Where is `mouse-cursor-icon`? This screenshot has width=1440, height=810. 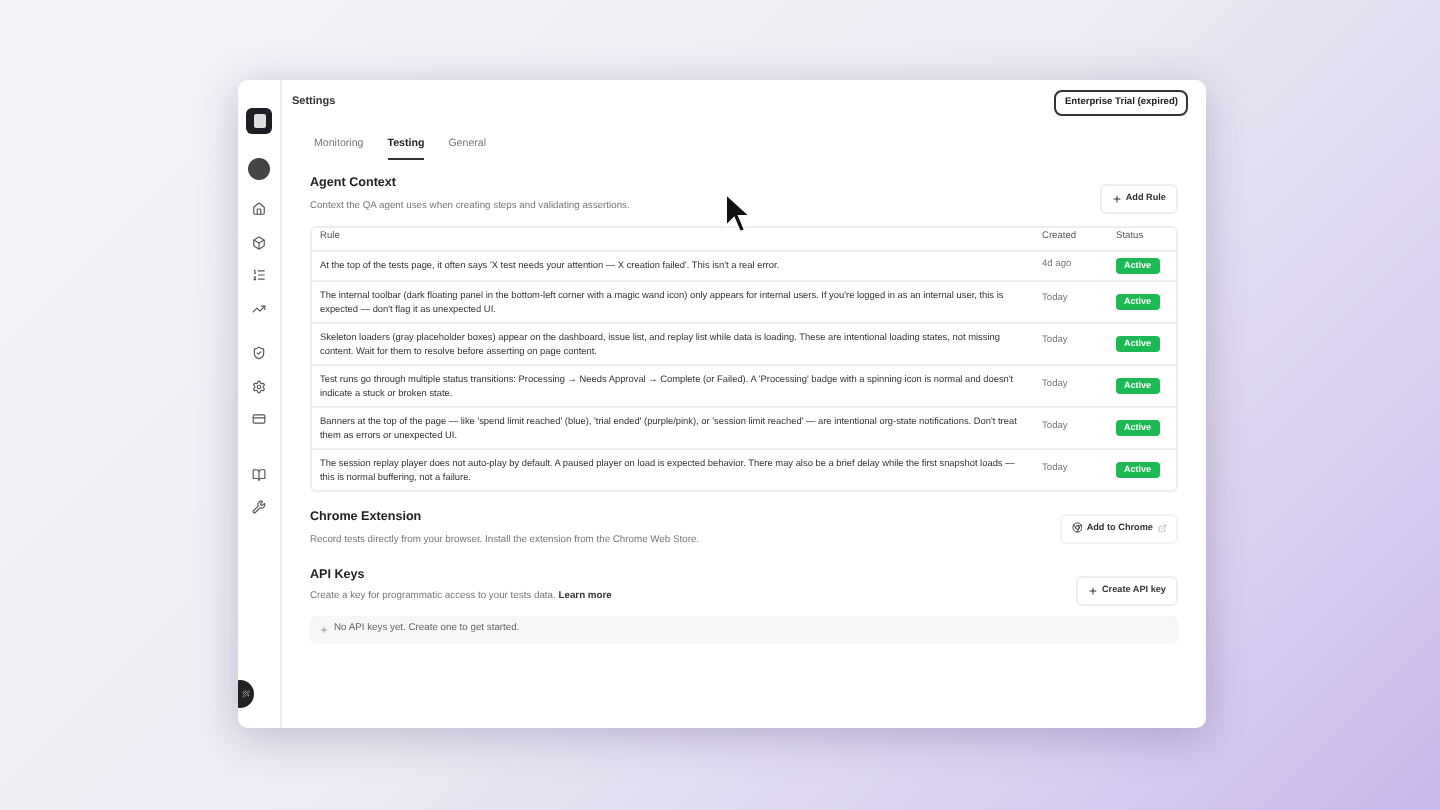 mouse-cursor-icon is located at coordinates (738, 214).